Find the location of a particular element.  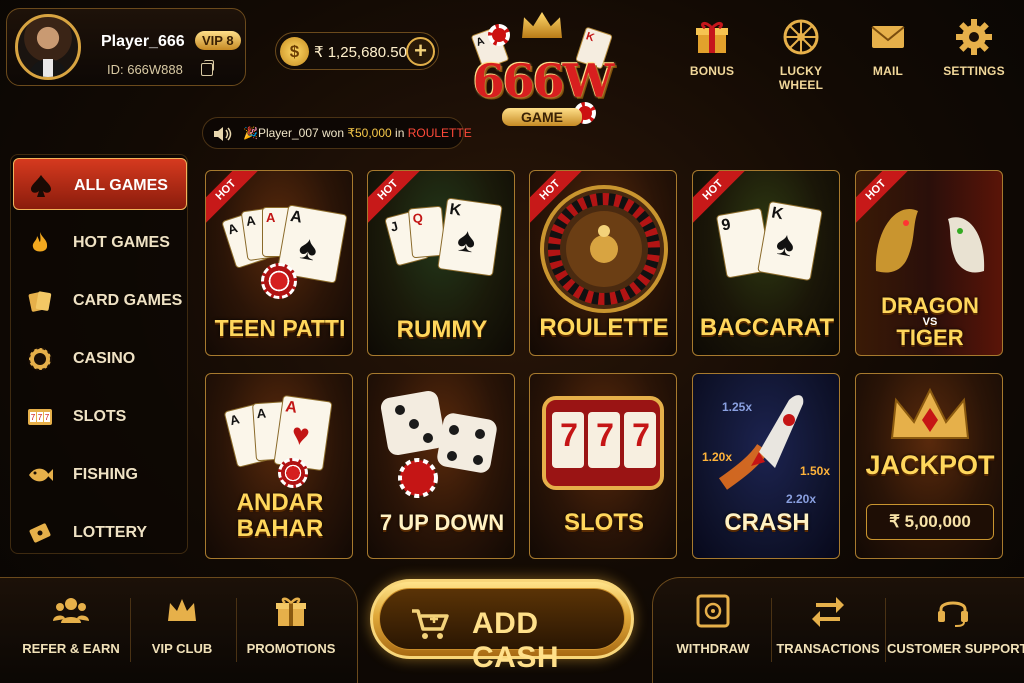

logo-title: 666W is located at coordinates (543, 81).